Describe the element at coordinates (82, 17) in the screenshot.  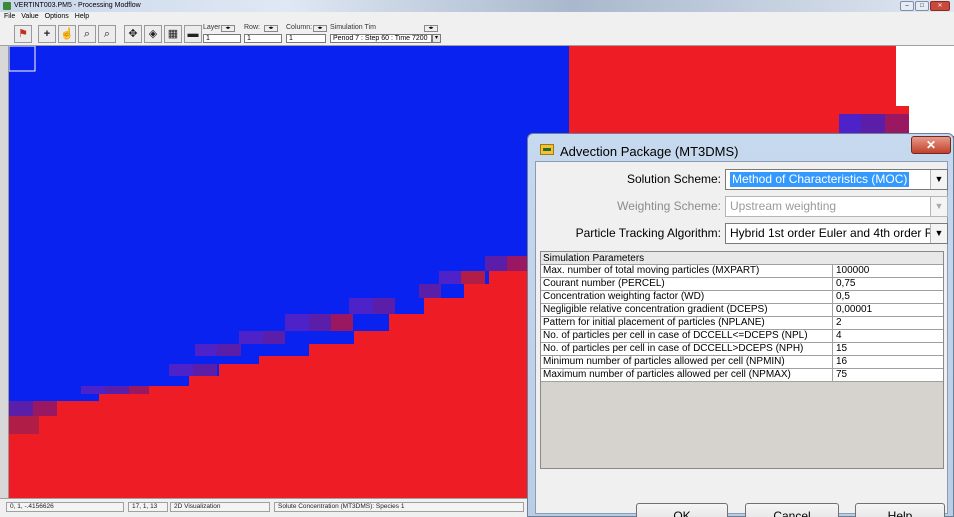
I see `menu-help: Help` at that location.